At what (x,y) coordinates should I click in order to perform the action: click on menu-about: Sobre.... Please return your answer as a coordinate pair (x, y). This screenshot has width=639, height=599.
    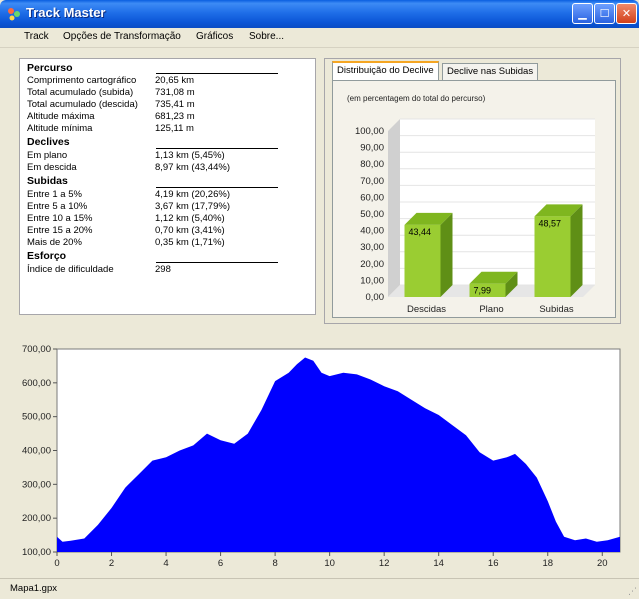
    Looking at the image, I should click on (266, 36).